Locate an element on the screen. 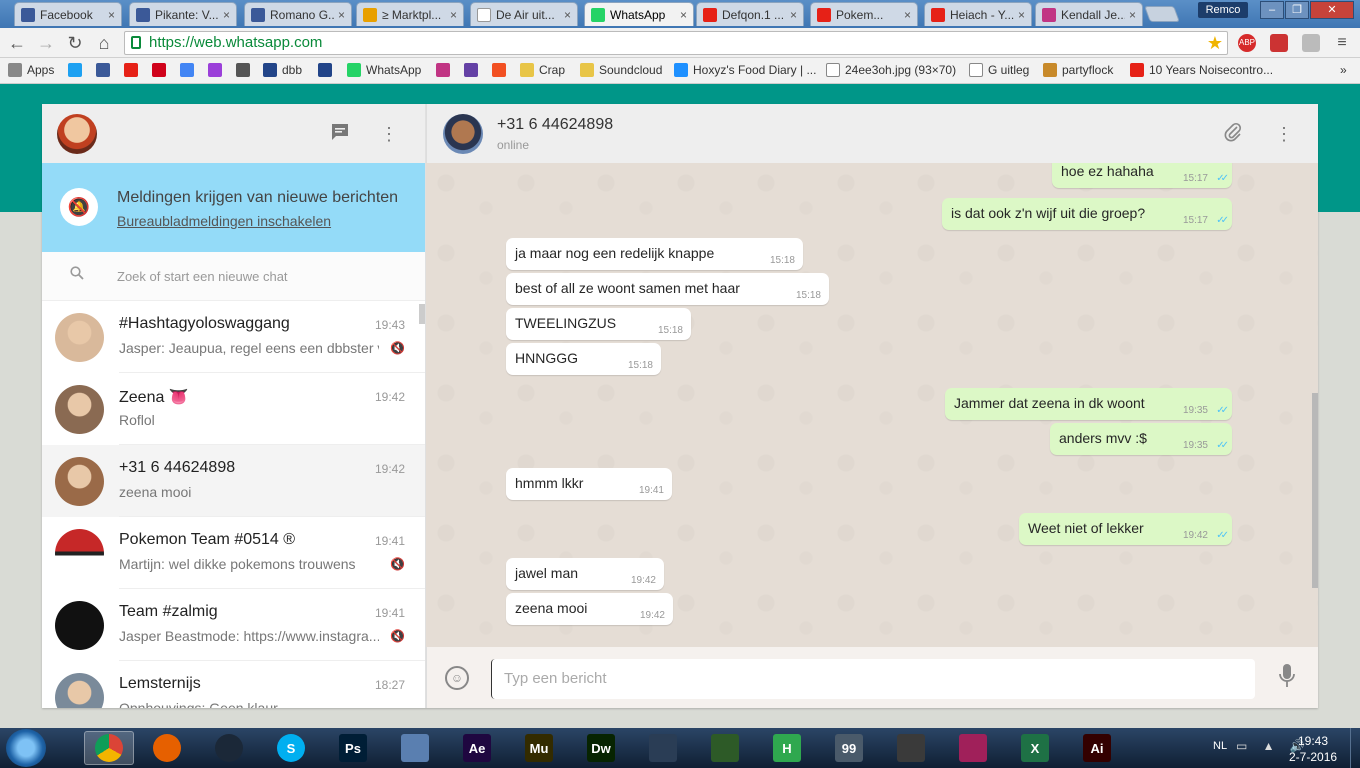 The height and width of the screenshot is (768, 1360). video-editor-taskbar-icon is located at coordinates (663, 748).